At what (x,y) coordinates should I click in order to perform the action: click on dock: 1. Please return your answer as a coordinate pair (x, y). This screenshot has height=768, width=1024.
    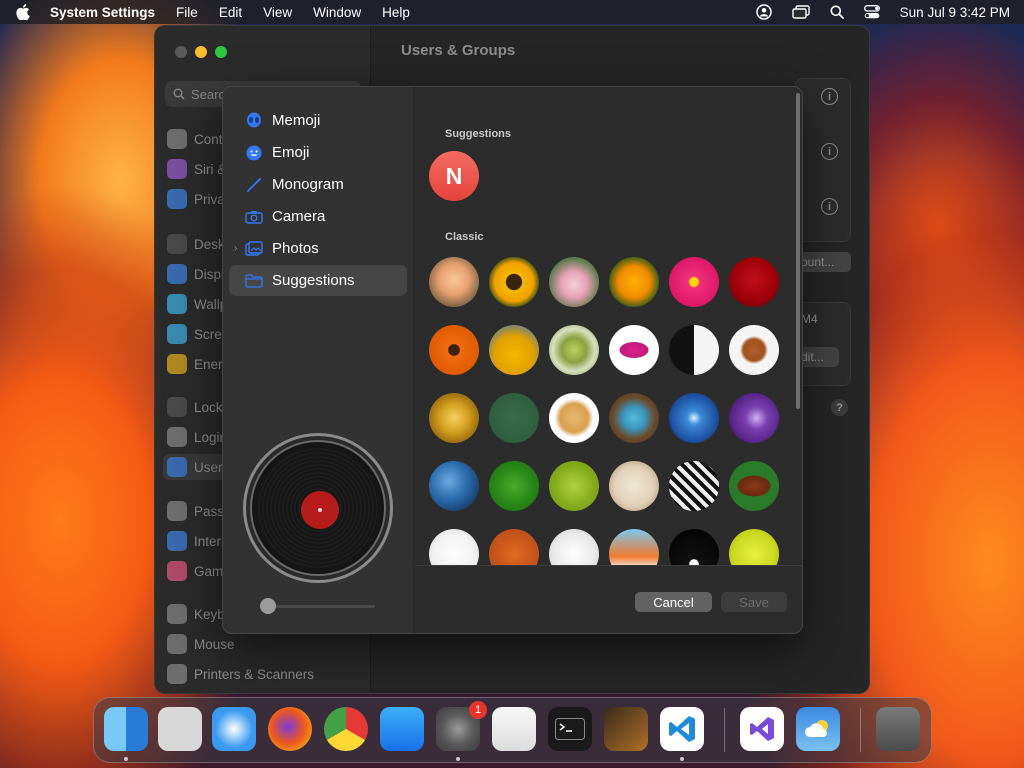
    Looking at the image, I should click on (512, 730).